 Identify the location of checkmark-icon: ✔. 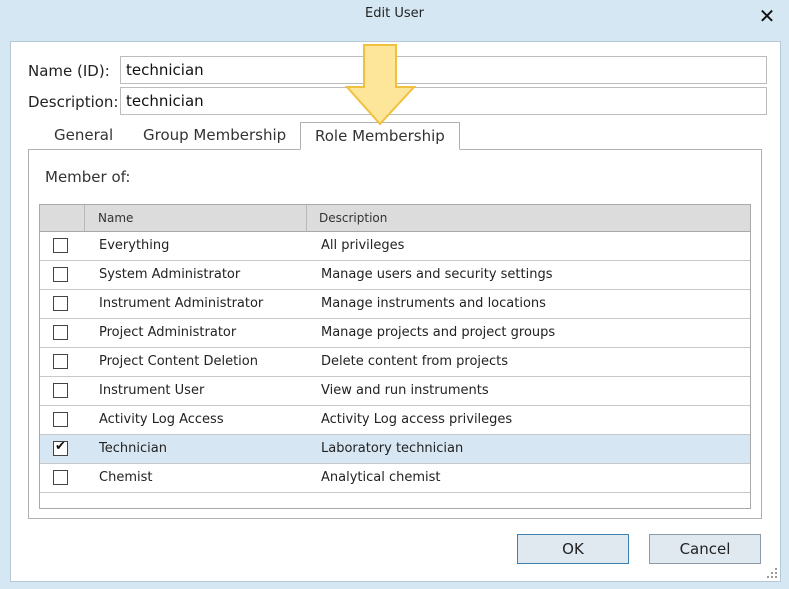
(60, 446).